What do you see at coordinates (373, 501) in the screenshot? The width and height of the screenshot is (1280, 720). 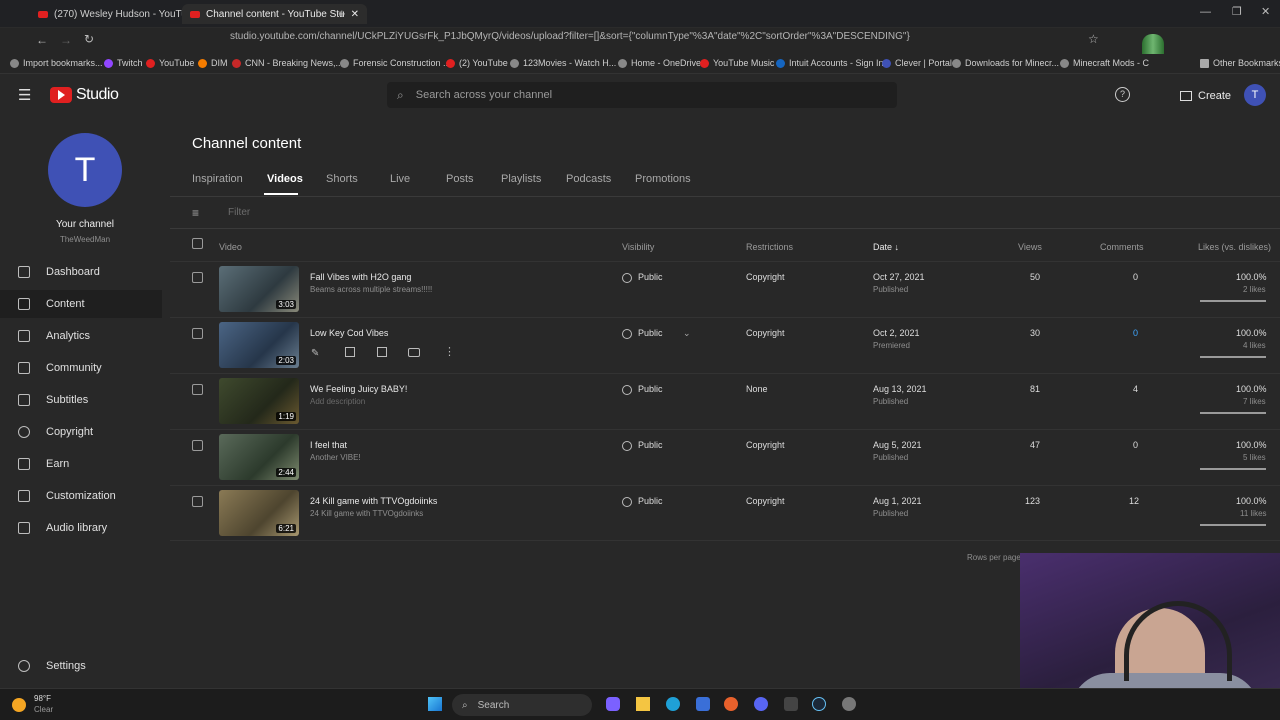 I see `video-title: 24 Kill game with TTVOgdoiinks` at bounding box center [373, 501].